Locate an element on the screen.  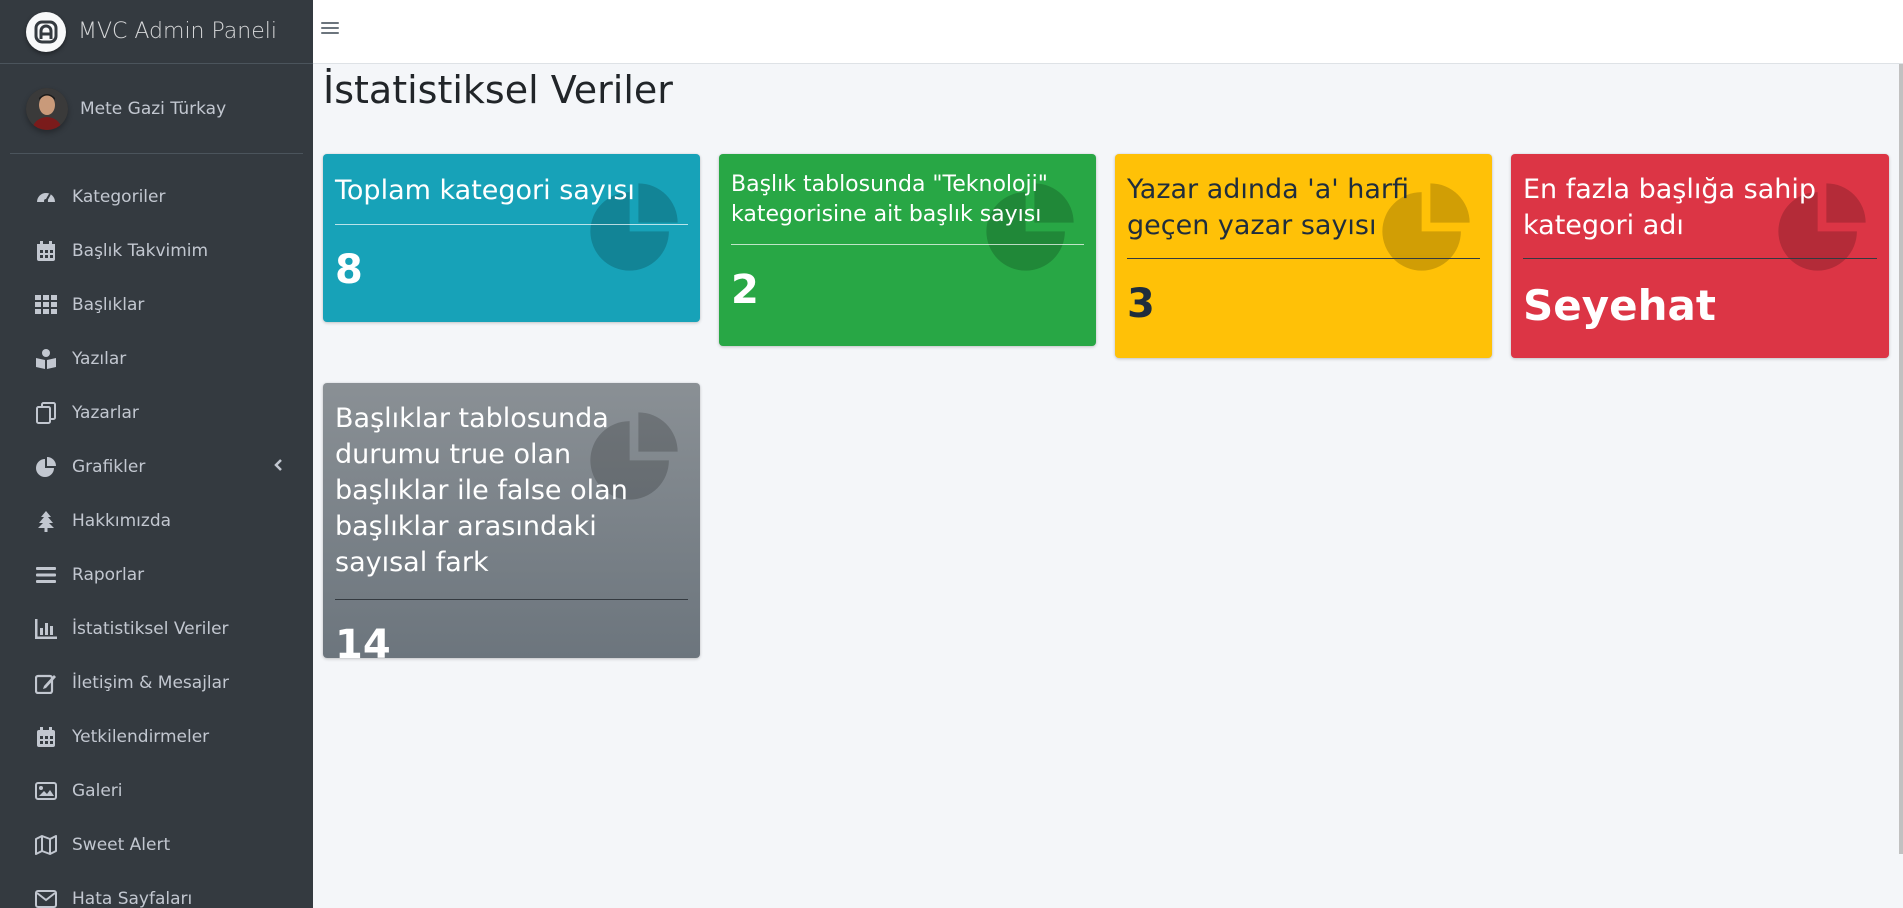
sidebar-item-label: Kategoriler is located at coordinates (119, 197).